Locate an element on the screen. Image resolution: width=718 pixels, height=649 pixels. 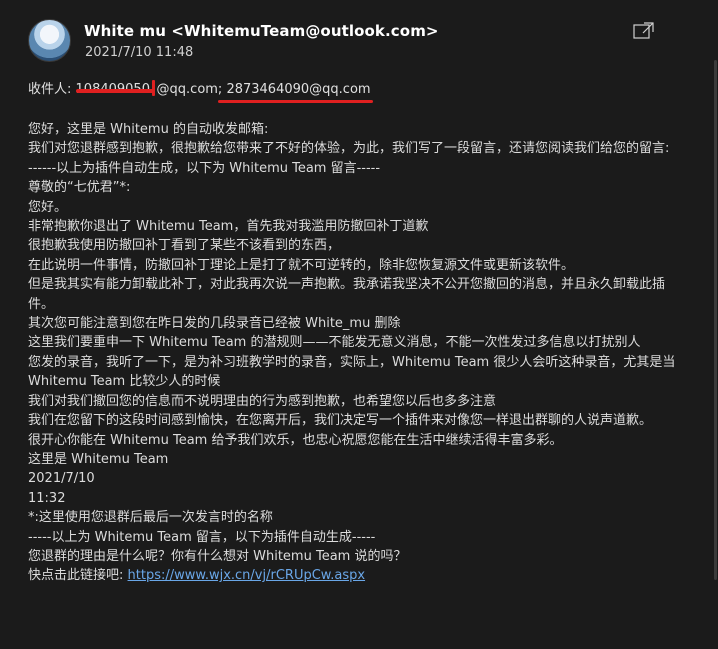
body-line: -----以上为 Whitemu Team 留言，以下为插件自动生成----- is located at coordinates (202, 537).